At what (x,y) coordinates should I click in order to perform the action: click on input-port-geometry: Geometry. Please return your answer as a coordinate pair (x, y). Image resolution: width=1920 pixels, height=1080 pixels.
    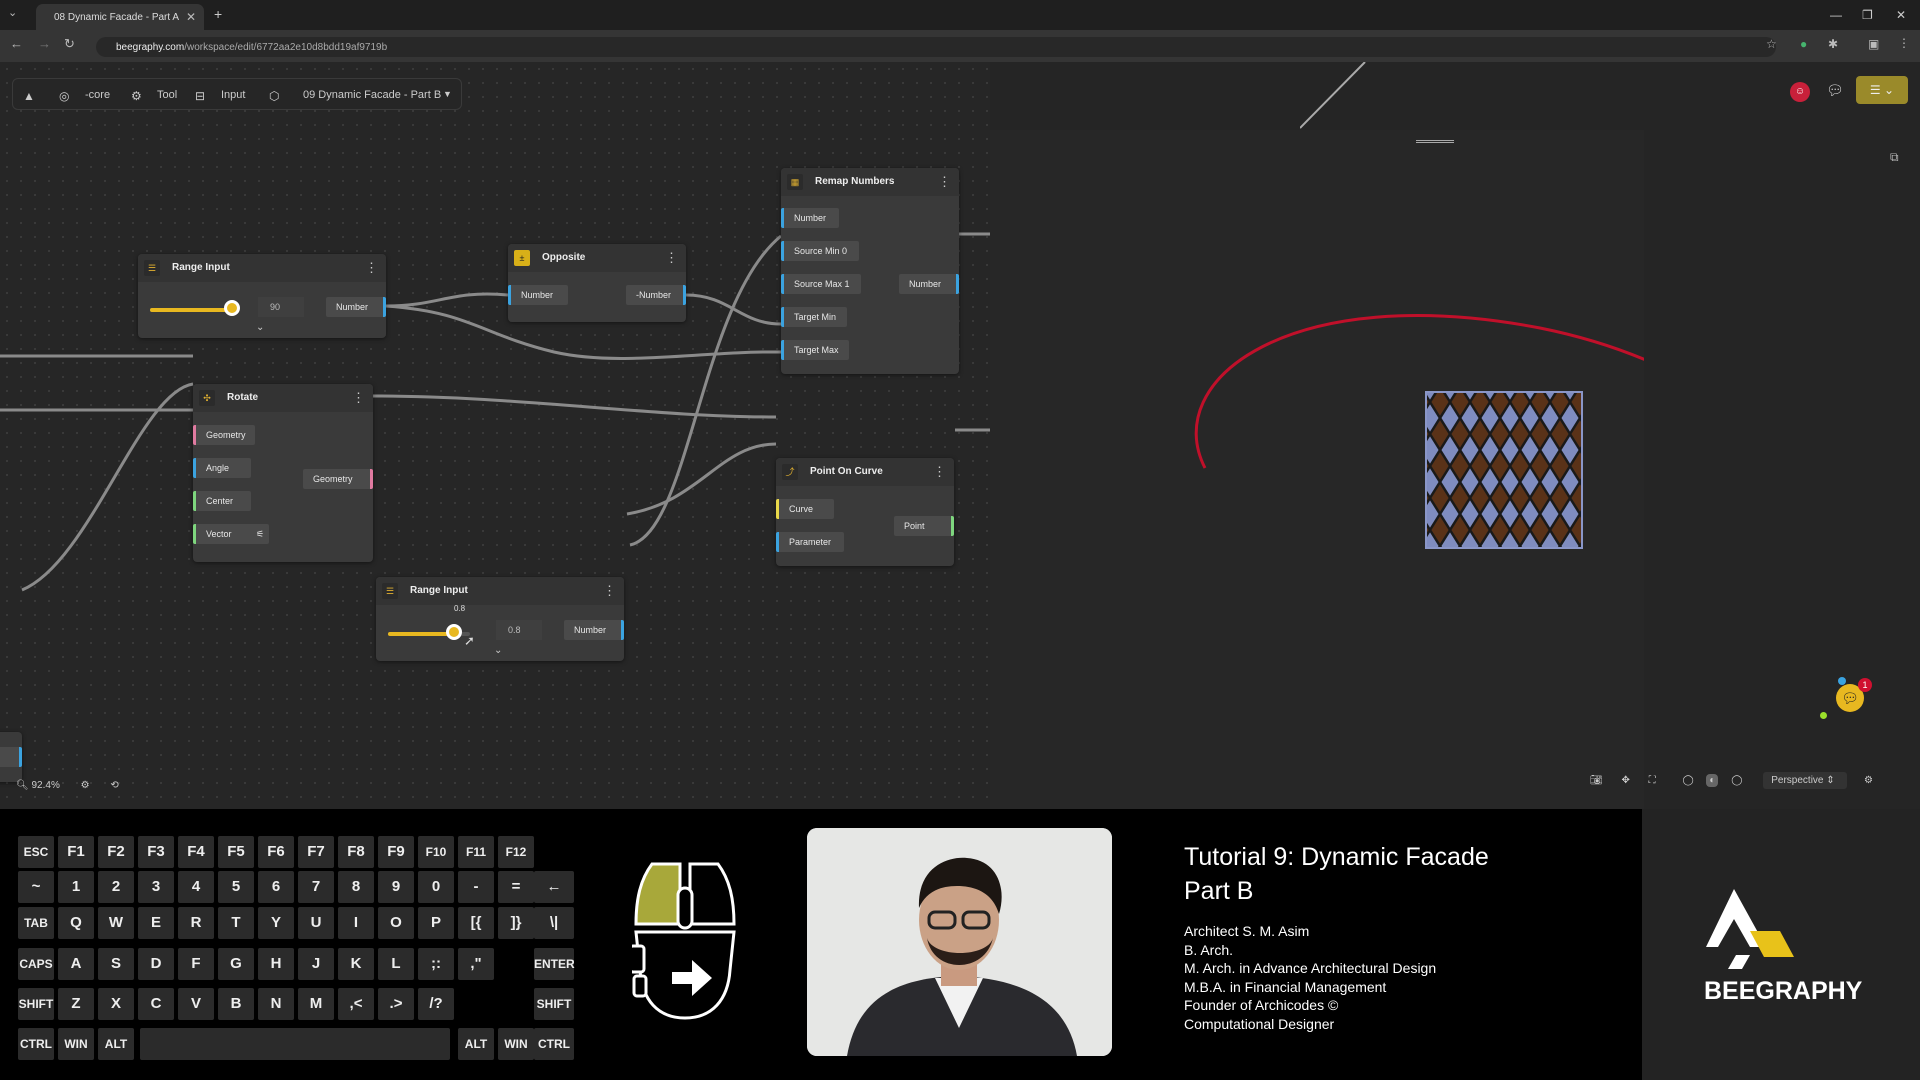
    Looking at the image, I should click on (224, 435).